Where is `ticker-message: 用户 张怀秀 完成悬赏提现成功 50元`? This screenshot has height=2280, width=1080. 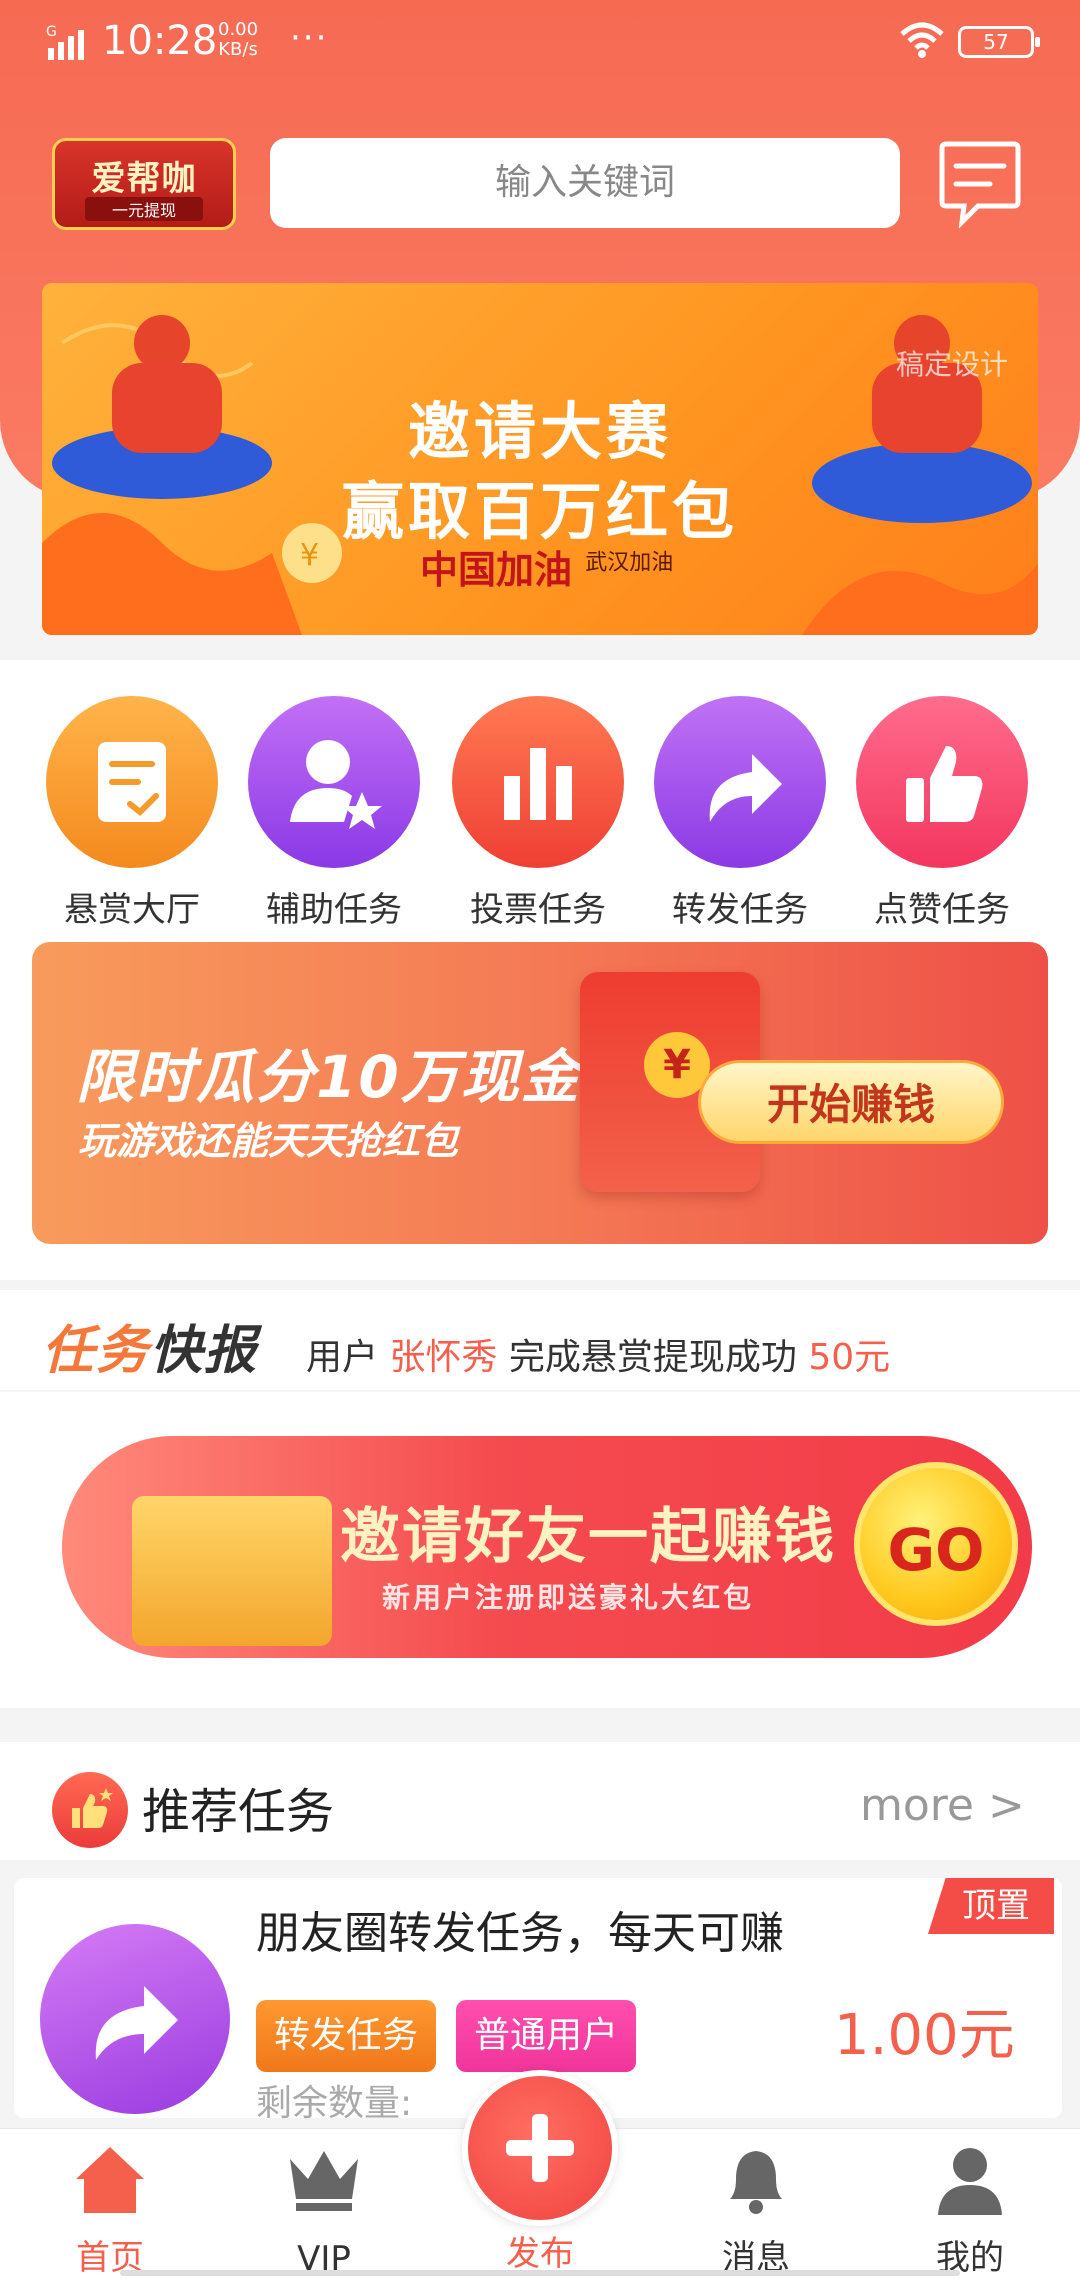 ticker-message: 用户 张怀秀 完成悬赏提现成功 50元 is located at coordinates (598, 1354).